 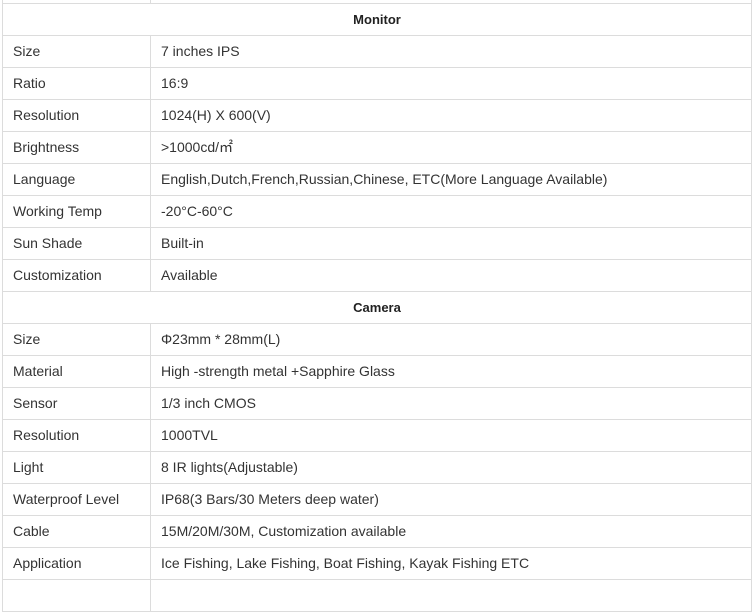 I want to click on row-value-cell, so click(x=451, y=595).